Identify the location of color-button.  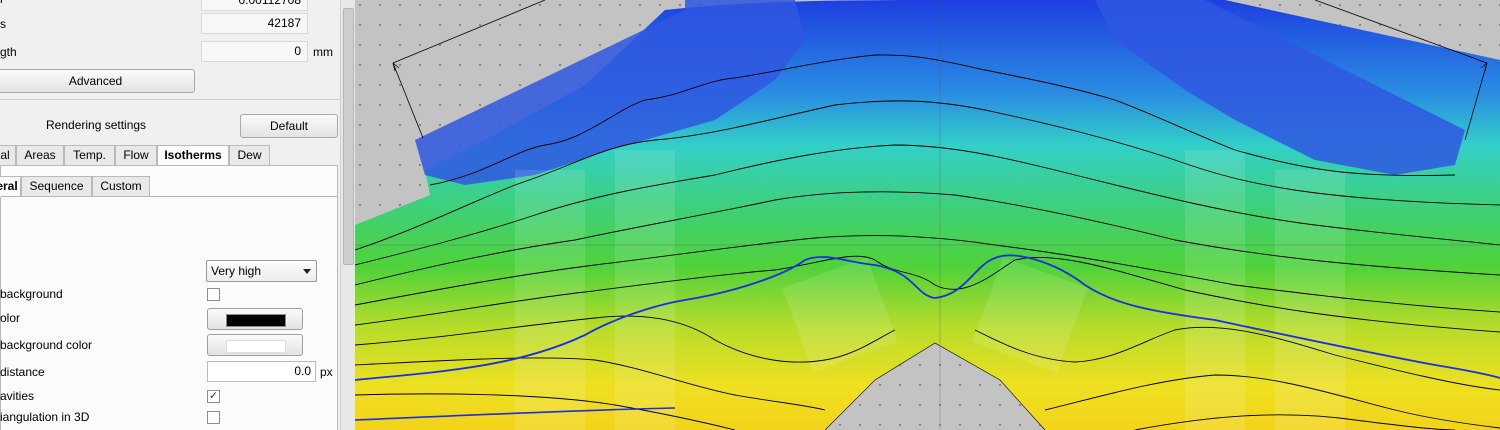
(255, 319).